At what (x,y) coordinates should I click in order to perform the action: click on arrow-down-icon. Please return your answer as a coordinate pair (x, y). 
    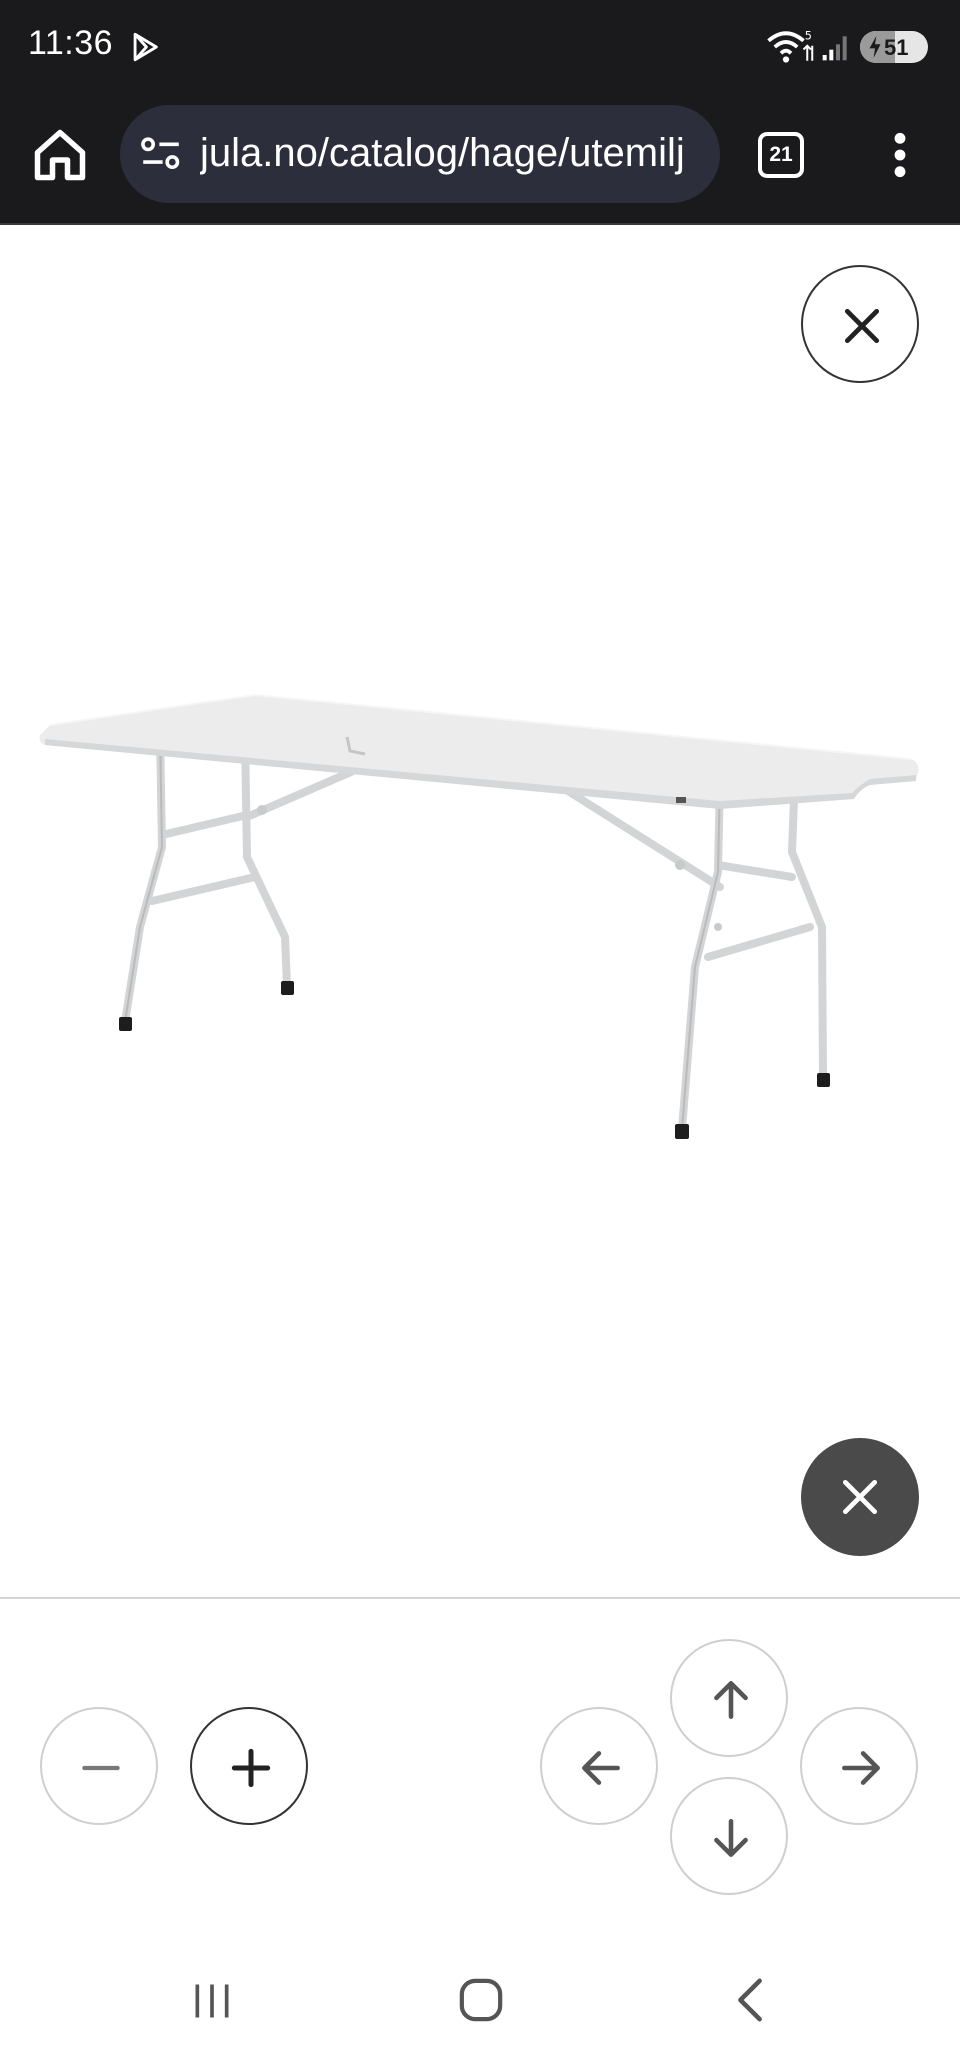
    Looking at the image, I should click on (731, 1838).